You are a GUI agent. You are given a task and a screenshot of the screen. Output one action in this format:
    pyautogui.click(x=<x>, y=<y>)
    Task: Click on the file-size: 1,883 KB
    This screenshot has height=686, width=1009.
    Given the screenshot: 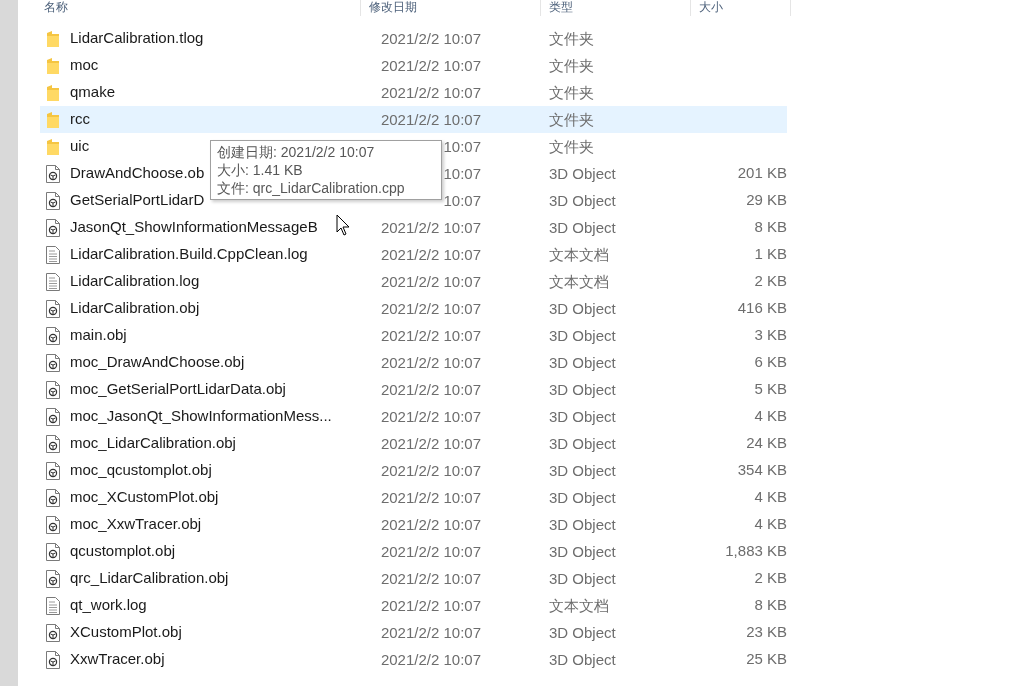 What is the action you would take?
    pyautogui.click(x=756, y=551)
    